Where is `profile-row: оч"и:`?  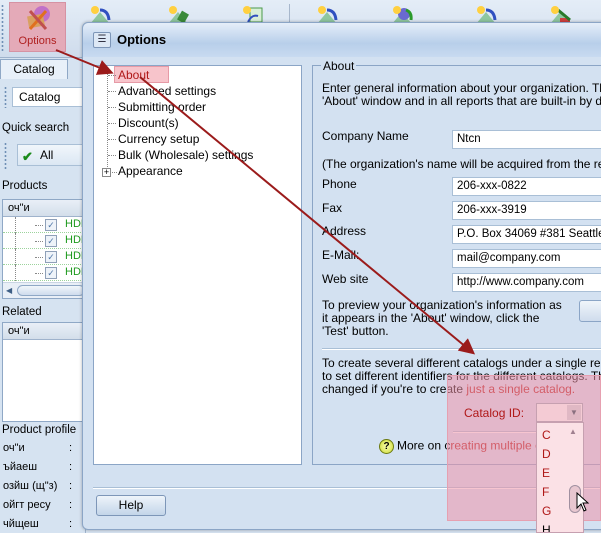
profile-row: оч"и: is located at coordinates (38, 448).